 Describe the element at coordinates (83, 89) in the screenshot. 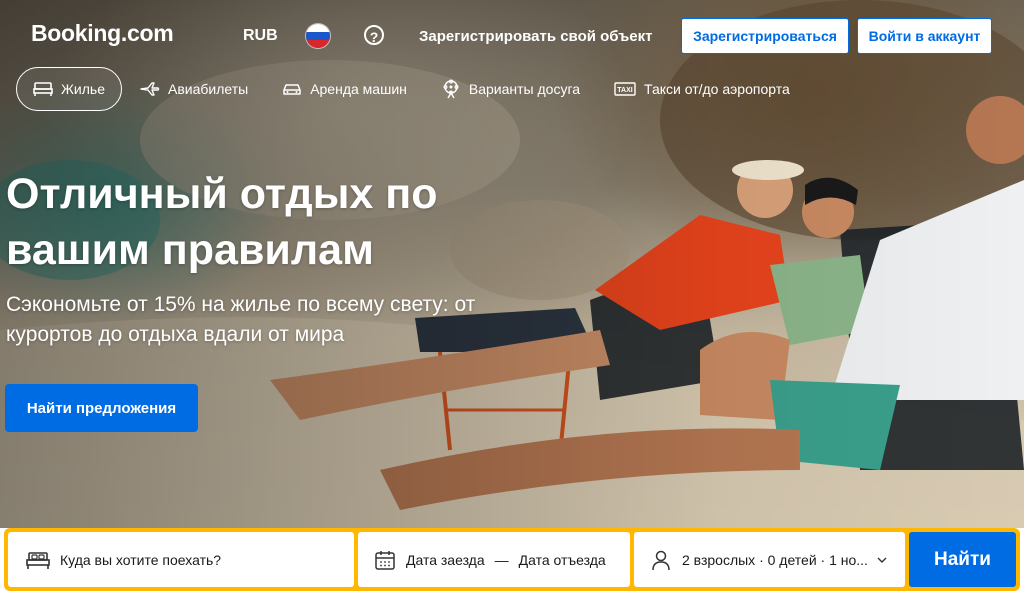

I see `nav-tab-label: Жилье` at that location.